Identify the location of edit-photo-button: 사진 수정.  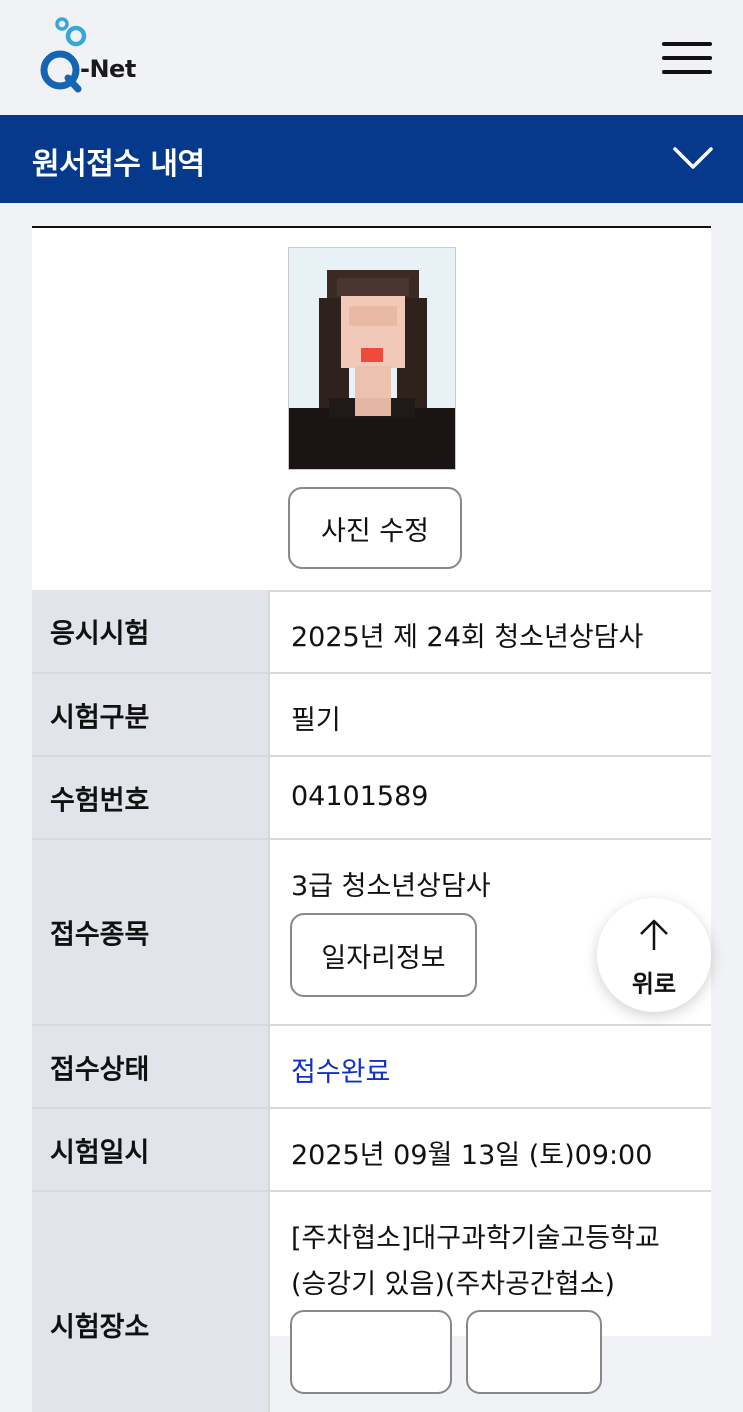
(375, 528).